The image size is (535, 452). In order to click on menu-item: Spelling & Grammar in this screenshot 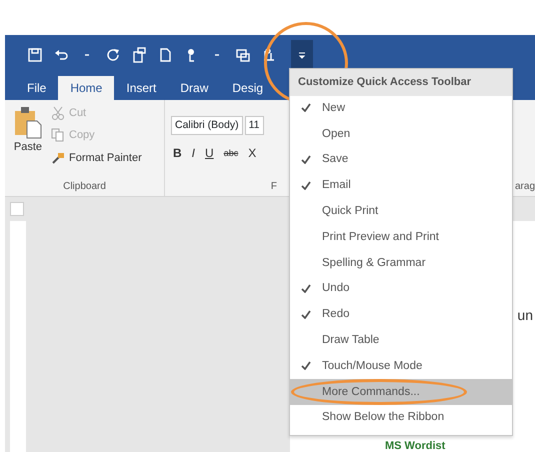, I will do `click(401, 263)`.